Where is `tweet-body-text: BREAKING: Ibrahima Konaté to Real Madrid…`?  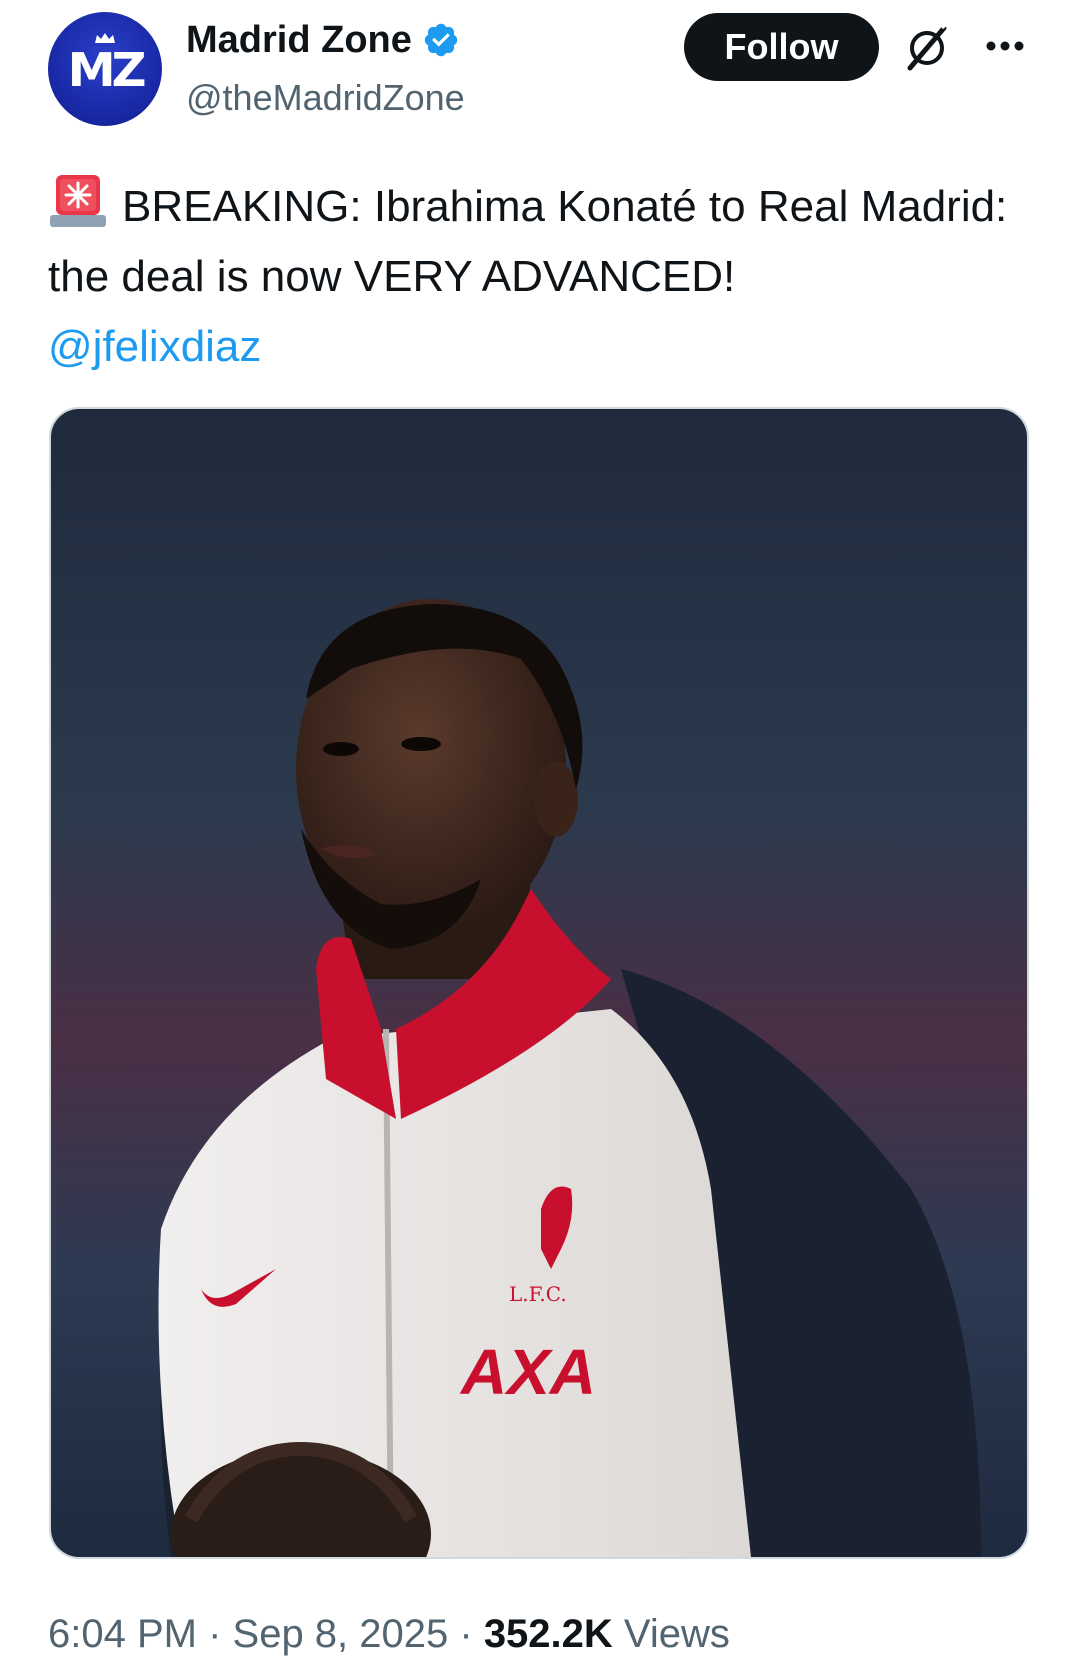 tweet-body-text: BREAKING: Ibrahima Konaté to Real Madrid… is located at coordinates (528, 241).